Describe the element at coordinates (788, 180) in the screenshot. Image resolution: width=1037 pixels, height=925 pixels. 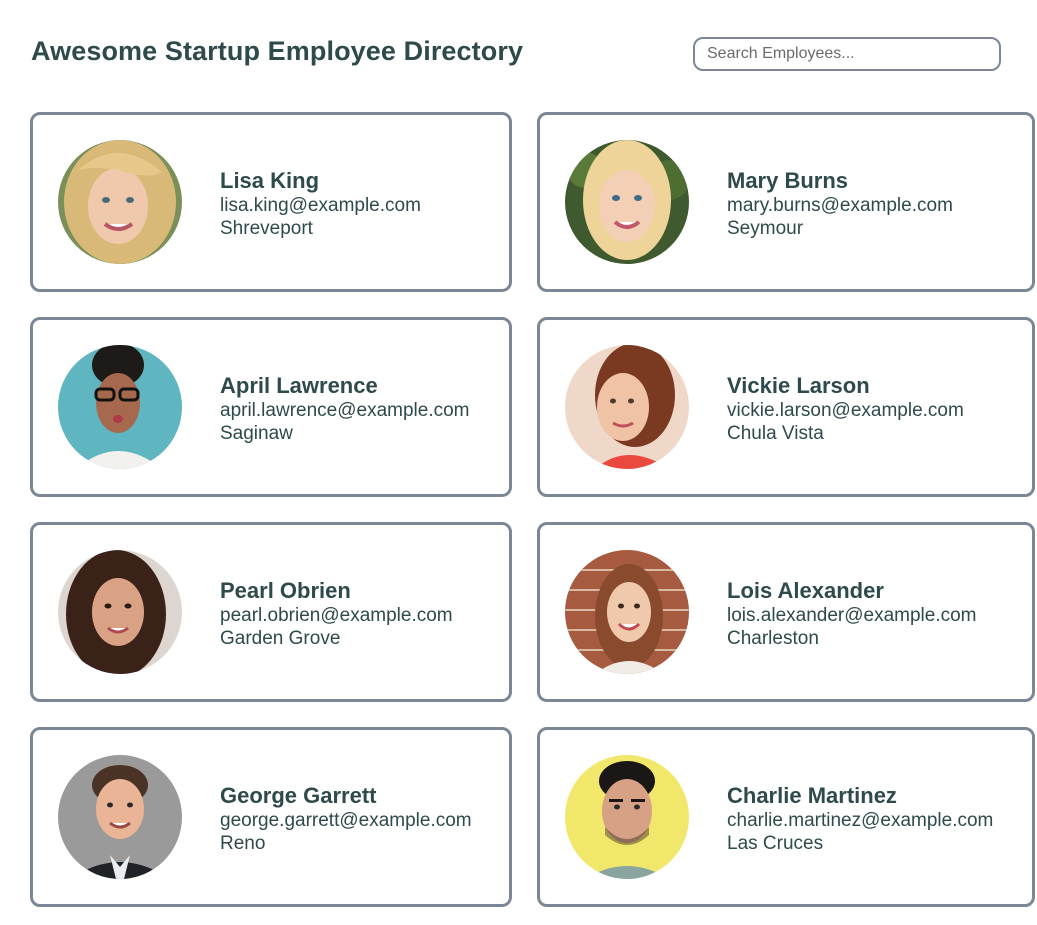
I see `employee-name: Mary Burns` at that location.